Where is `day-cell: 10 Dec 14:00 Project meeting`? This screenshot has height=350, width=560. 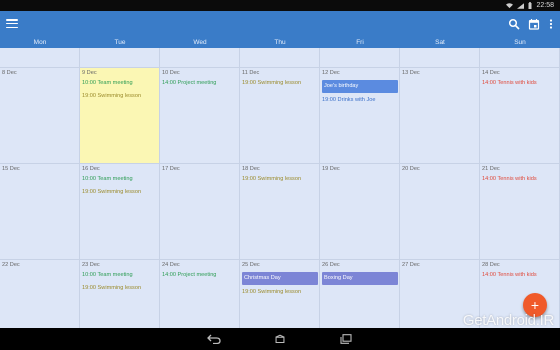 day-cell: 10 Dec 14:00 Project meeting is located at coordinates (200, 115).